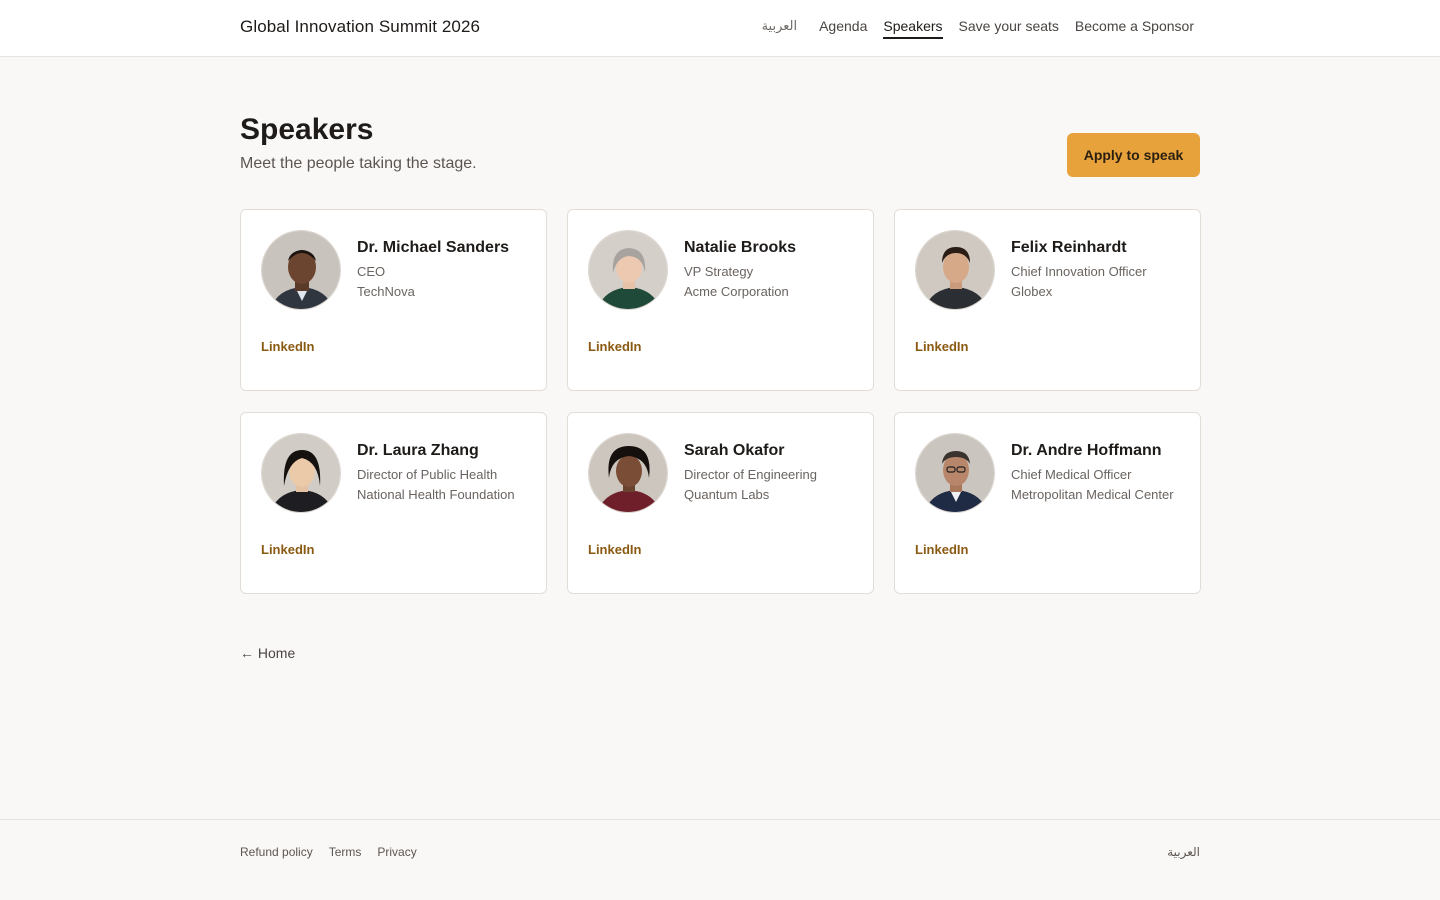  I want to click on speaker-organization: Acme Corporation, so click(736, 291).